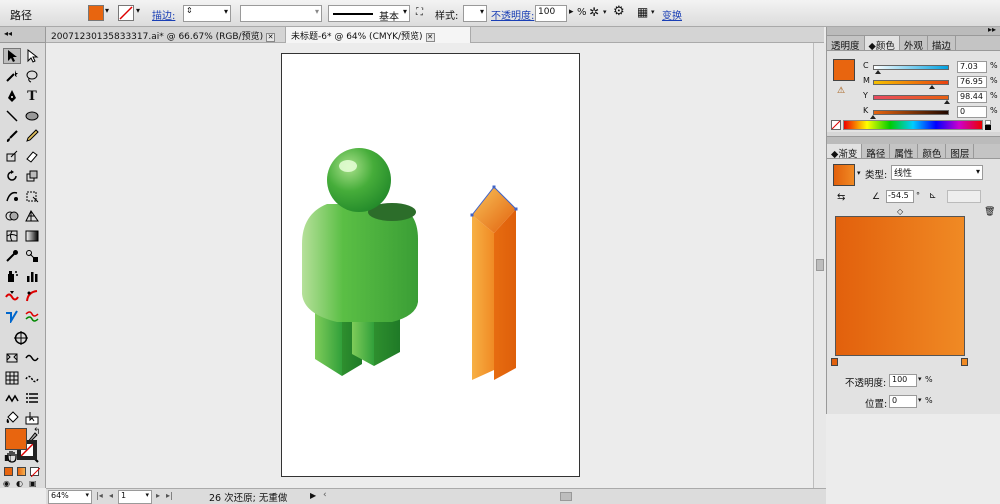  What do you see at coordinates (378, 35) in the screenshot?
I see `doc-tab-2: 未标题-6* @ 64% (CMYK/预览) ✕` at bounding box center [378, 35].